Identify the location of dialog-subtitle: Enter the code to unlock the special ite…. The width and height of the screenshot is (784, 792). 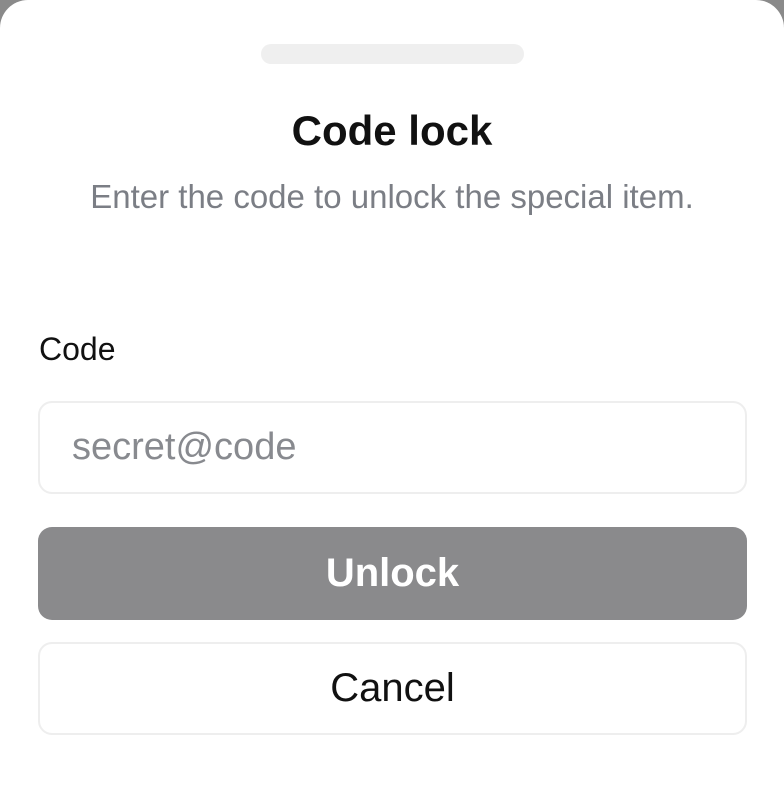
(392, 196).